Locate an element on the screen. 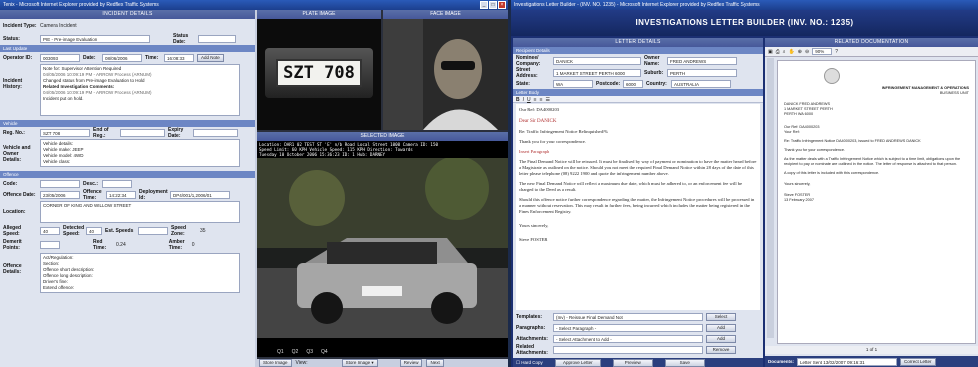 Image resolution: width=978 pixels, height=367 pixels. offence-date-field: 23/05/2006 is located at coordinates (60, 194).